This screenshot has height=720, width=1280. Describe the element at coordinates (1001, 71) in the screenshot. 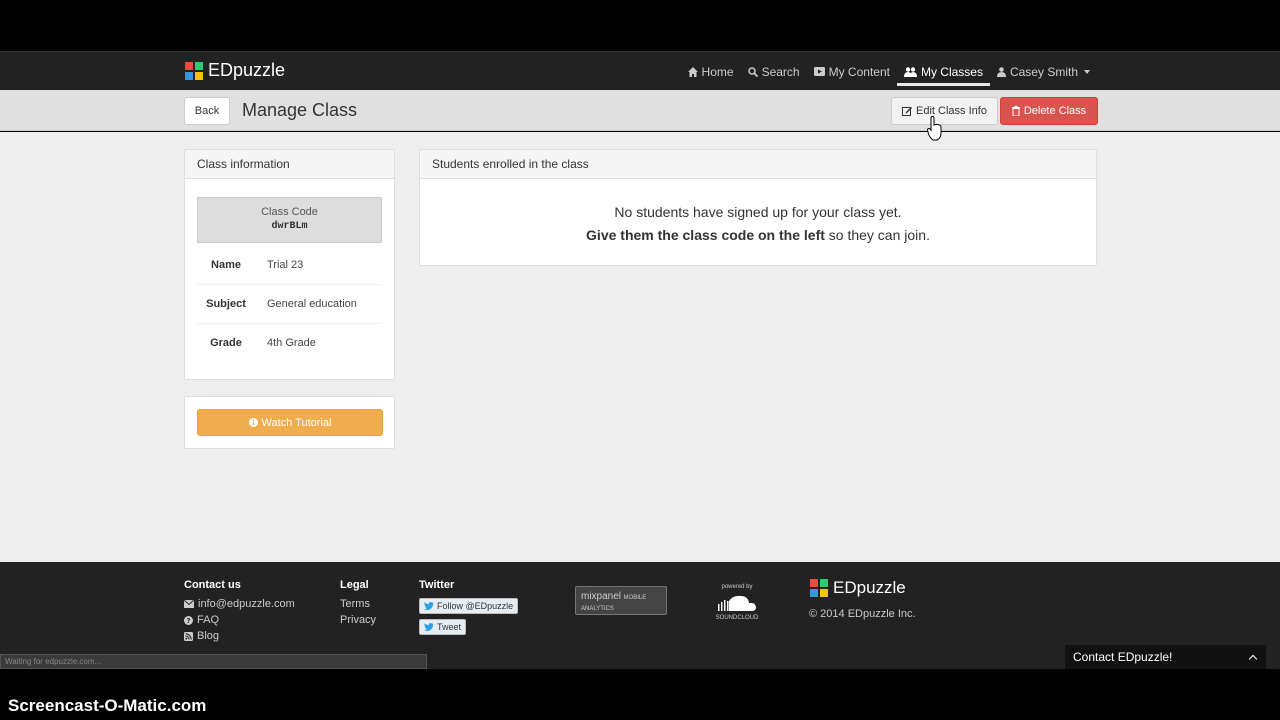

I see `user-icon` at that location.